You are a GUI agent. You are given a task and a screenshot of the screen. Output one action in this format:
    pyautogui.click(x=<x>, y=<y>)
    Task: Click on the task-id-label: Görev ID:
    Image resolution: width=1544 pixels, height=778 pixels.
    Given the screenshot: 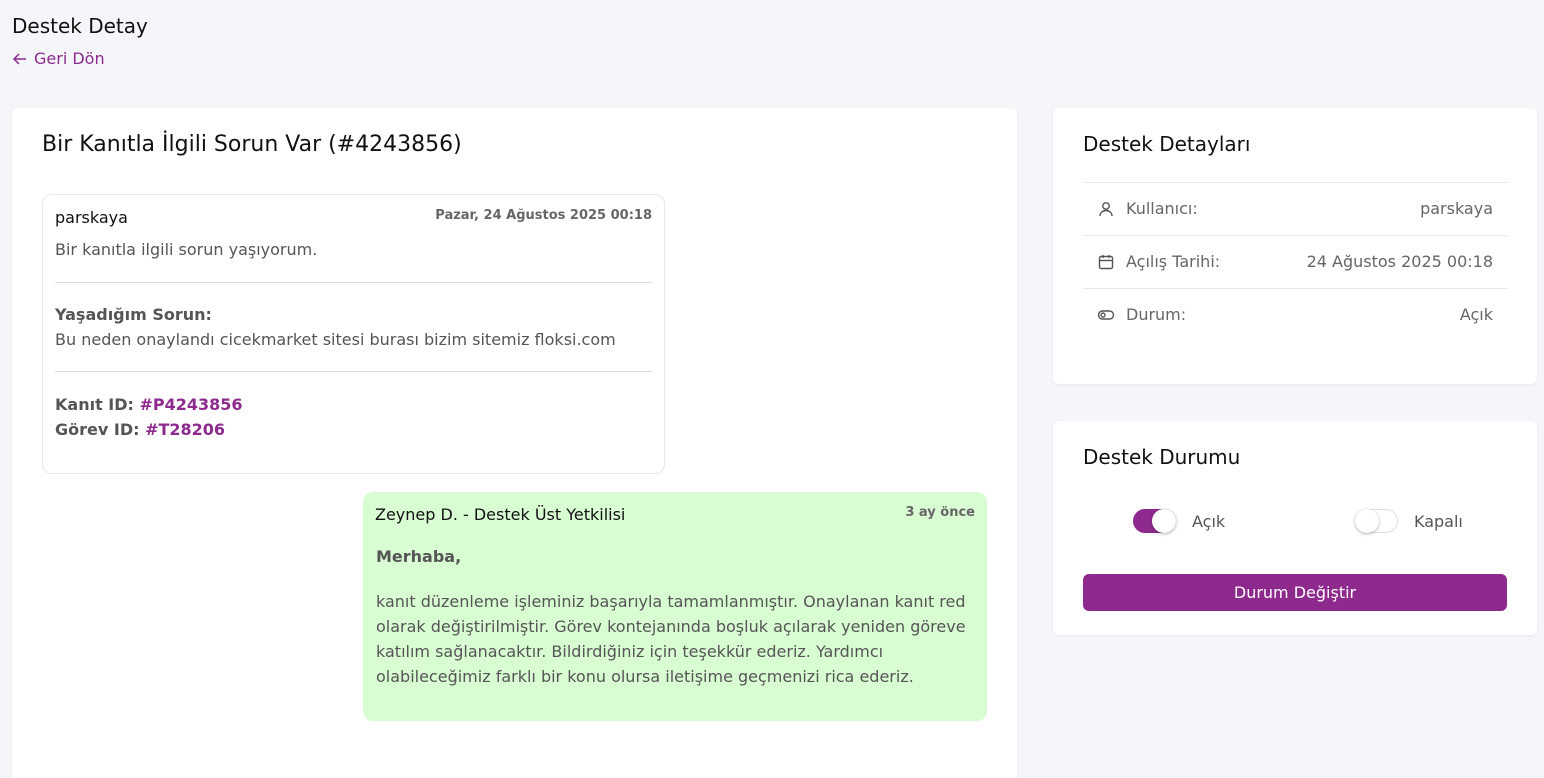 What is the action you would take?
    pyautogui.click(x=97, y=429)
    